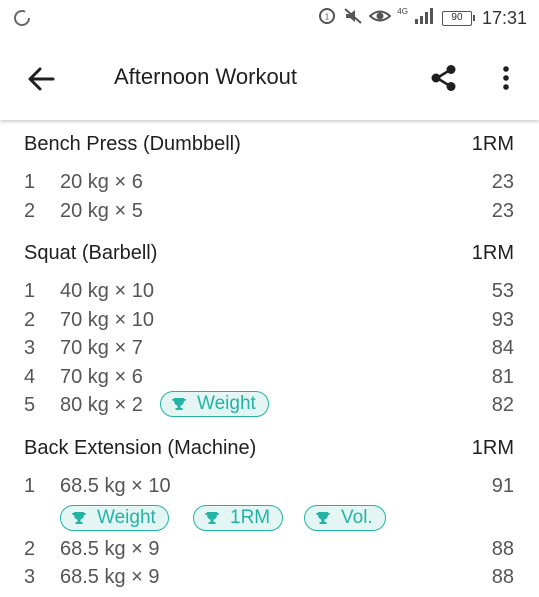 The width and height of the screenshot is (539, 597). Describe the element at coordinates (402, 11) in the screenshot. I see `network-type: 4G` at that location.